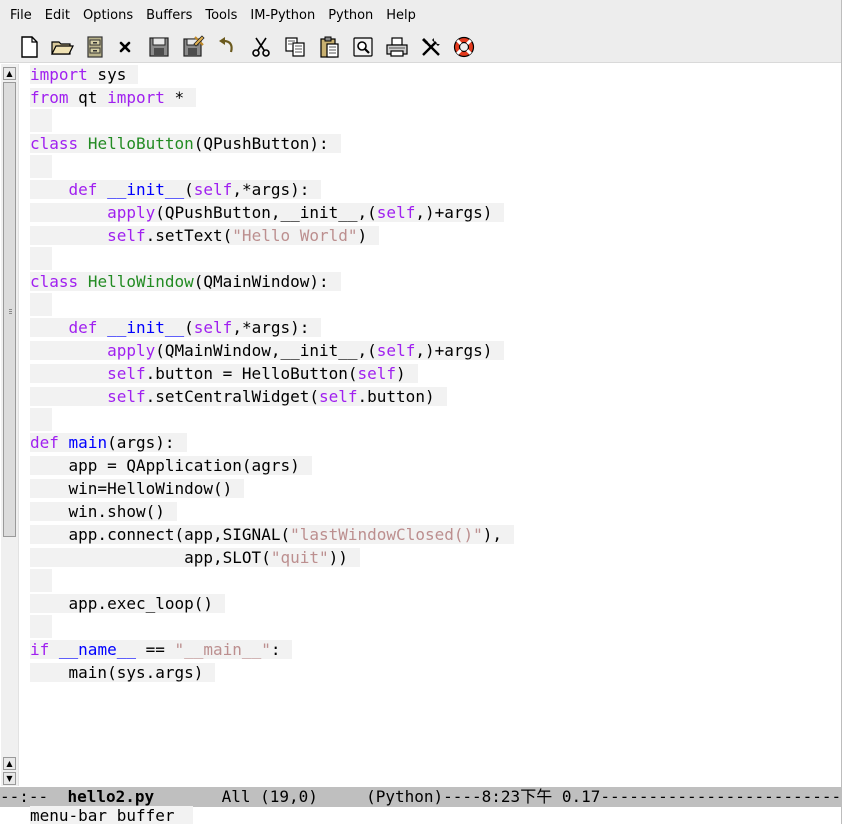 The image size is (842, 824). I want to click on open-folder-button, so click(62, 47).